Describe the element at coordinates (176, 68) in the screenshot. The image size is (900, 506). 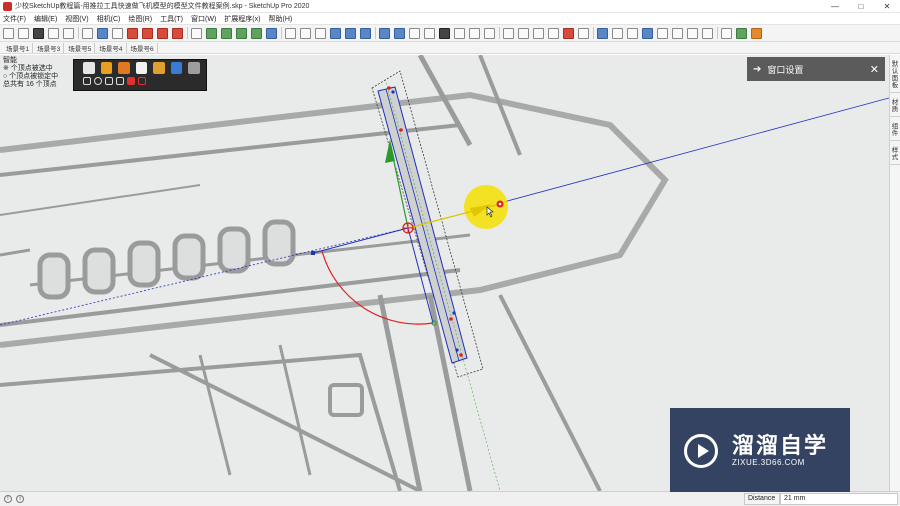
I see `paint-icon` at that location.